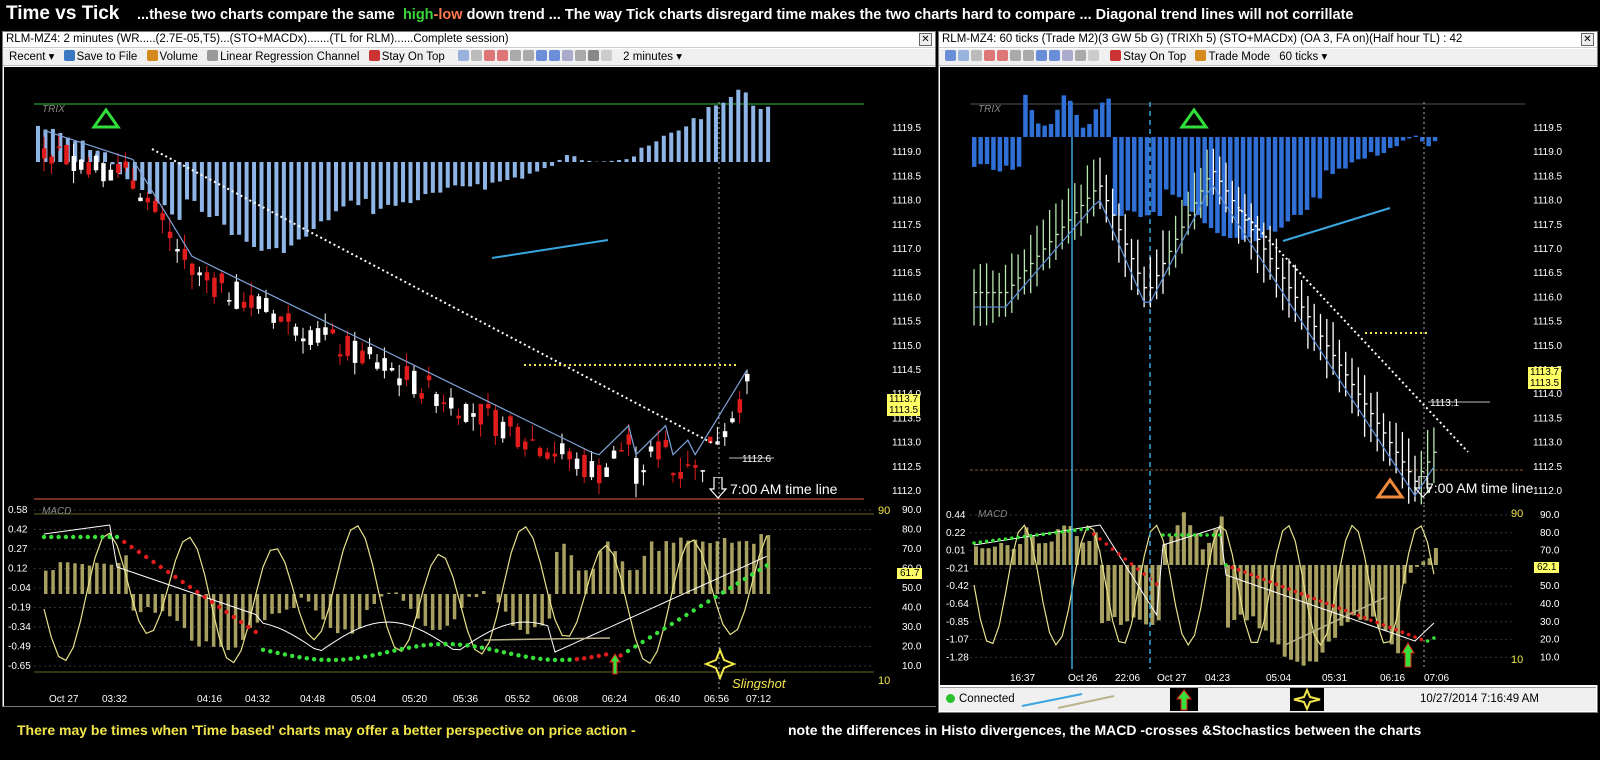  Describe the element at coordinates (406, 57) in the screenshot. I see `stay-on-top-button: Stay On Top` at that location.